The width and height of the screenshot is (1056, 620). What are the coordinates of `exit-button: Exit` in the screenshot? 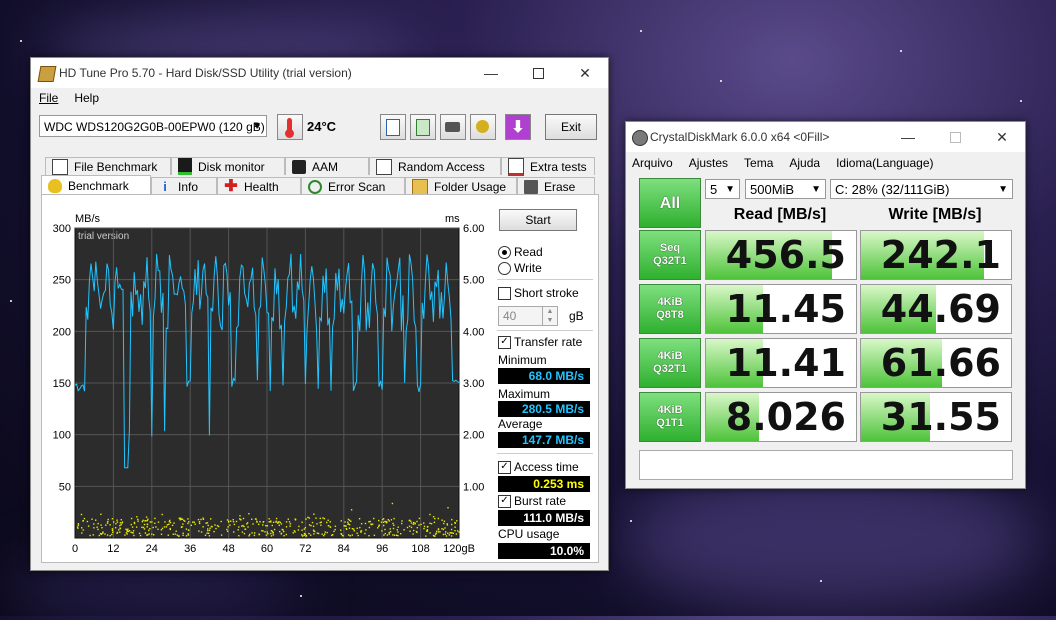 It's located at (571, 127).